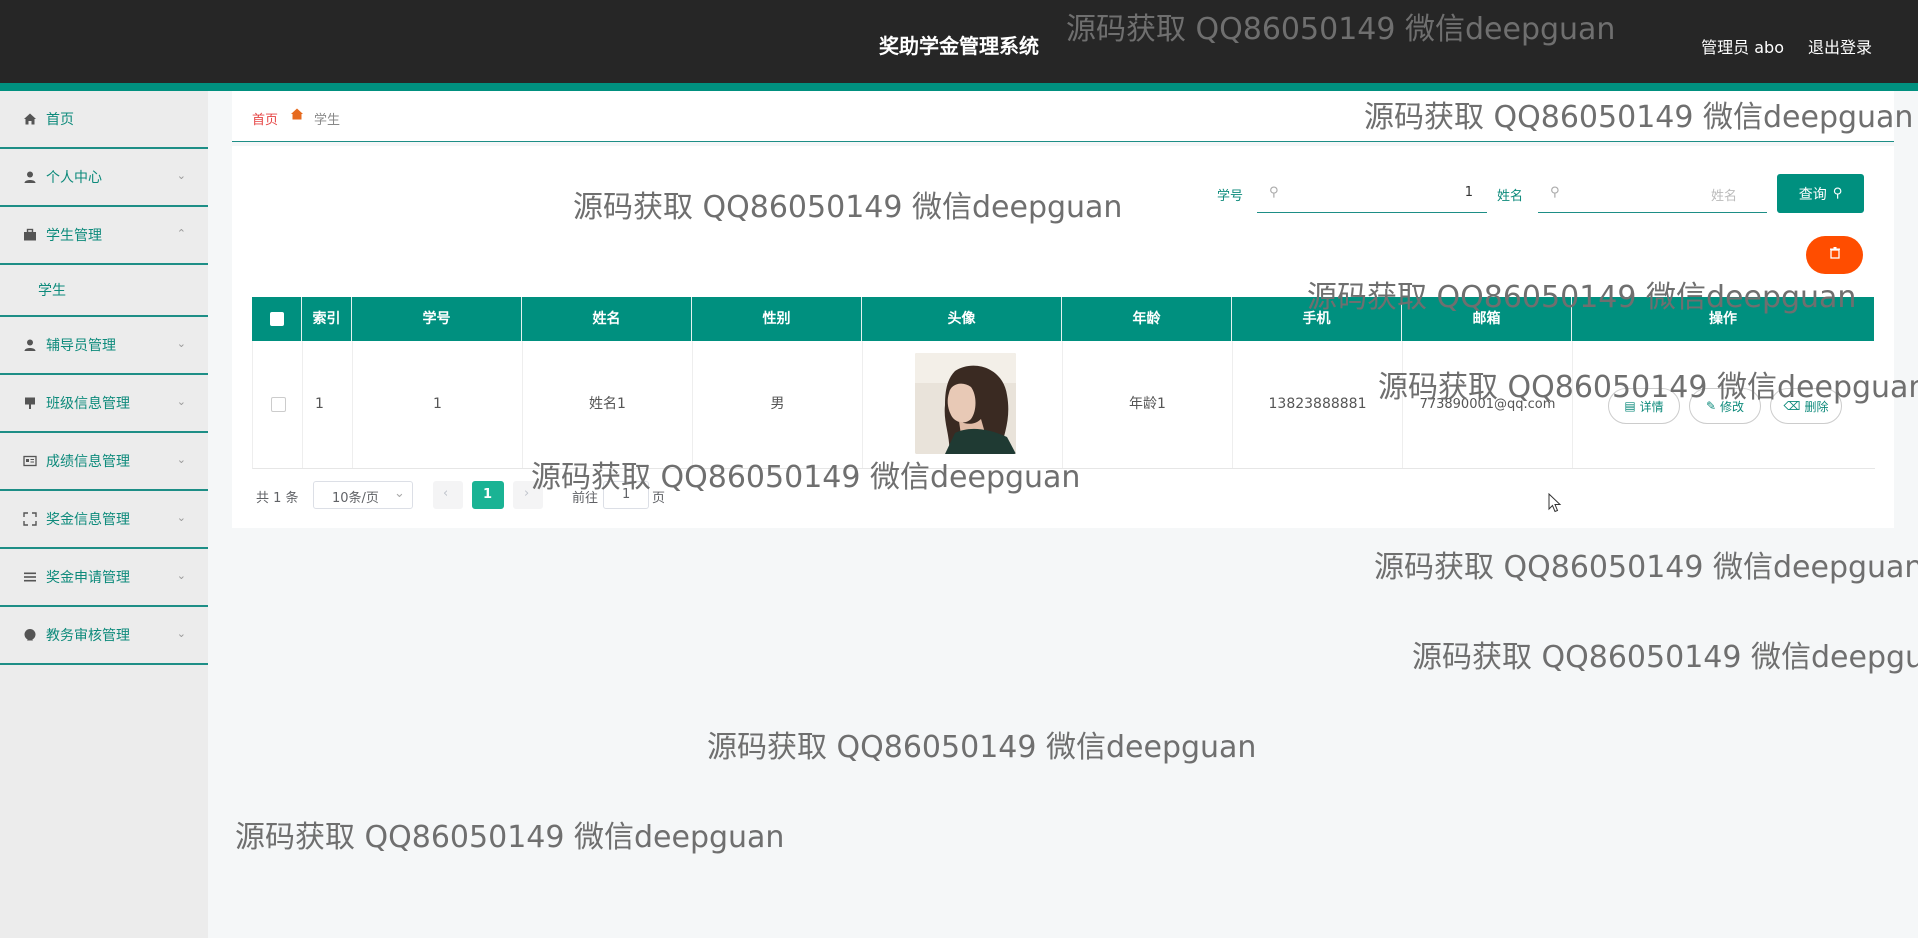 This screenshot has height=938, width=1918. Describe the element at coordinates (1651, 406) in the screenshot. I see `detail-button-label: 详情` at that location.